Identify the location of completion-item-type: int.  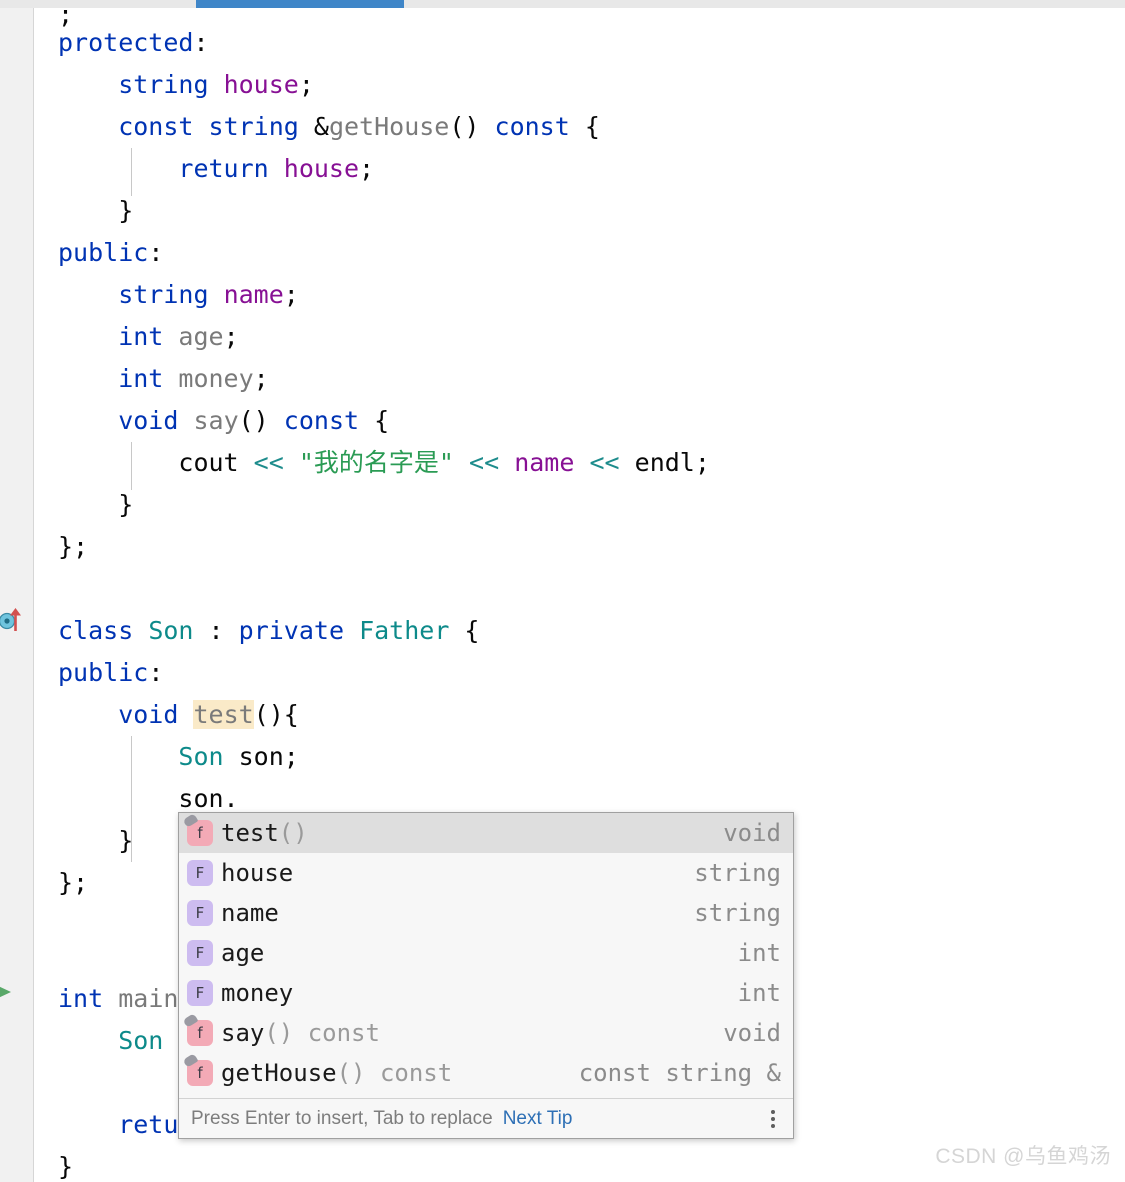
(759, 953).